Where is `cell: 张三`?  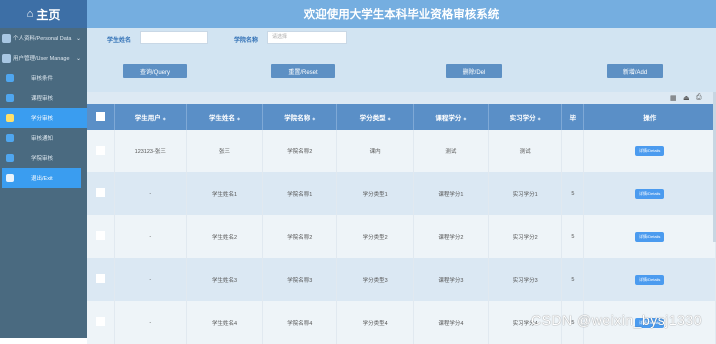 cell: 张三 is located at coordinates (225, 151).